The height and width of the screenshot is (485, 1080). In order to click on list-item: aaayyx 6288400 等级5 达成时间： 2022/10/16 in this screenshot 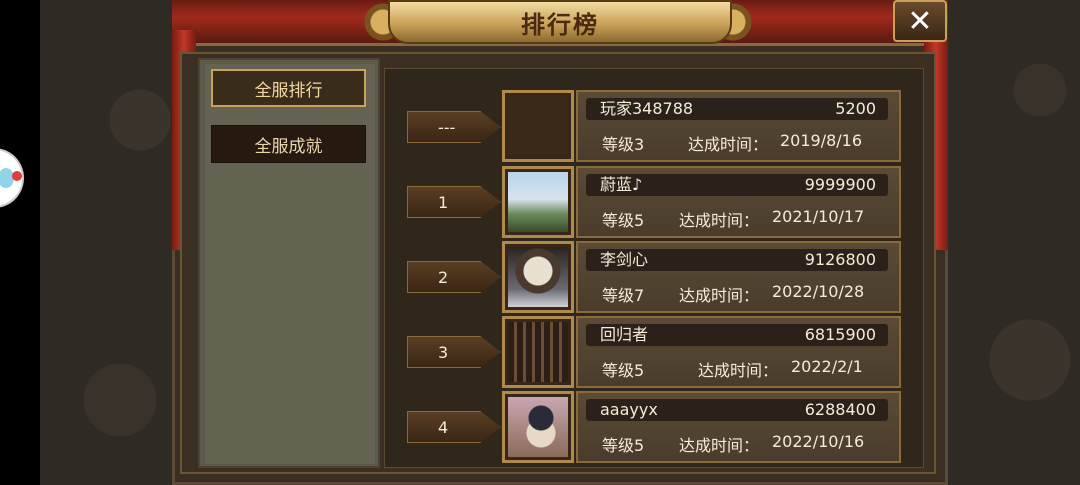, I will do `click(738, 427)`.